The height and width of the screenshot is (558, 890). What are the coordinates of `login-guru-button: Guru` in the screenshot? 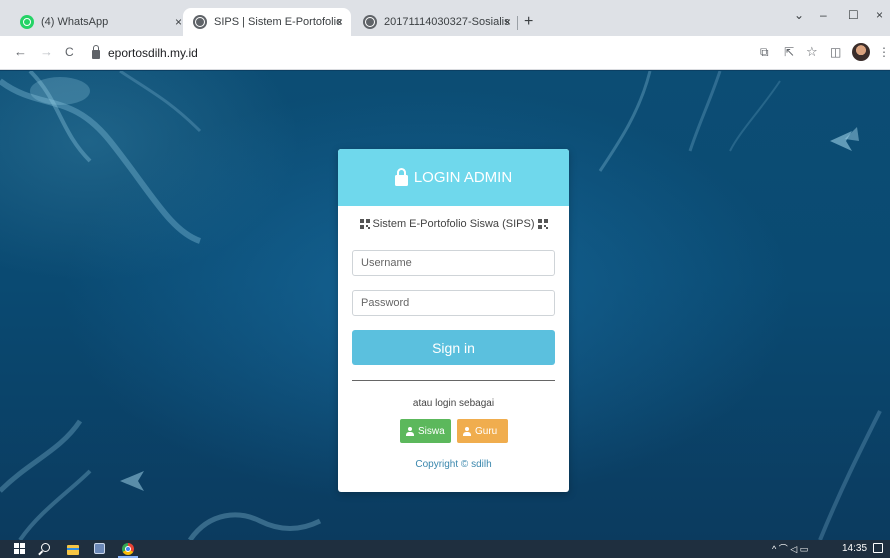 It's located at (482, 431).